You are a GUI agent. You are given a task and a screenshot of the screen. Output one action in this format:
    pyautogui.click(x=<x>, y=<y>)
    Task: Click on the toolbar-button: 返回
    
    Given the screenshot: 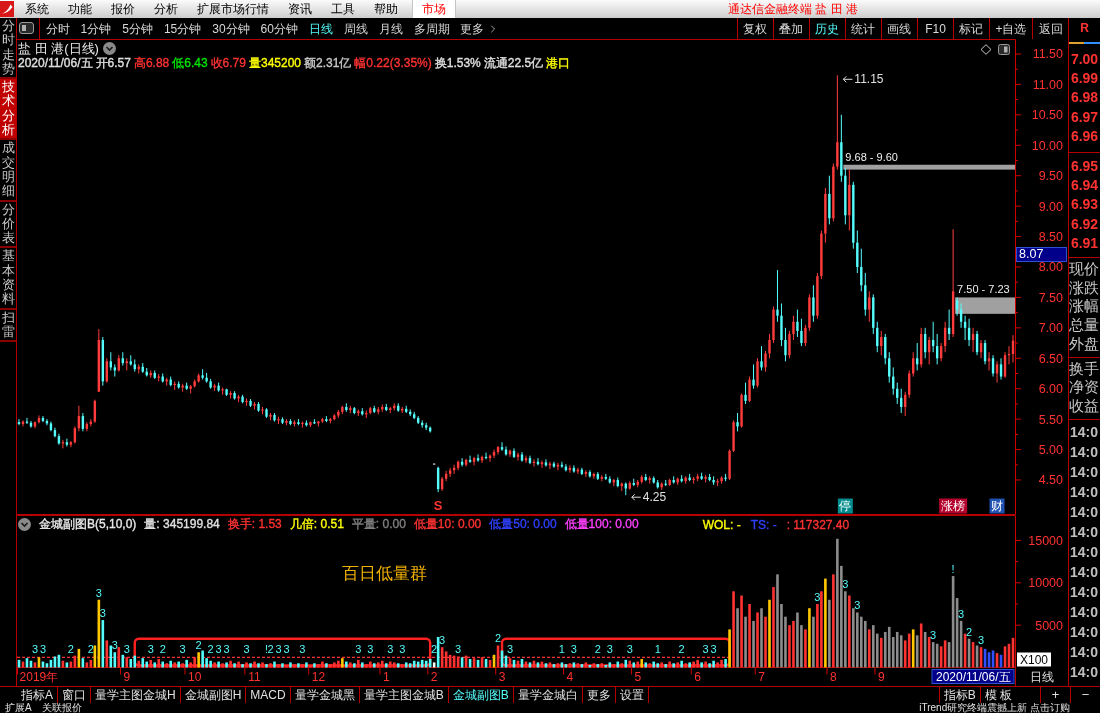 What is the action you would take?
    pyautogui.click(x=1050, y=28)
    